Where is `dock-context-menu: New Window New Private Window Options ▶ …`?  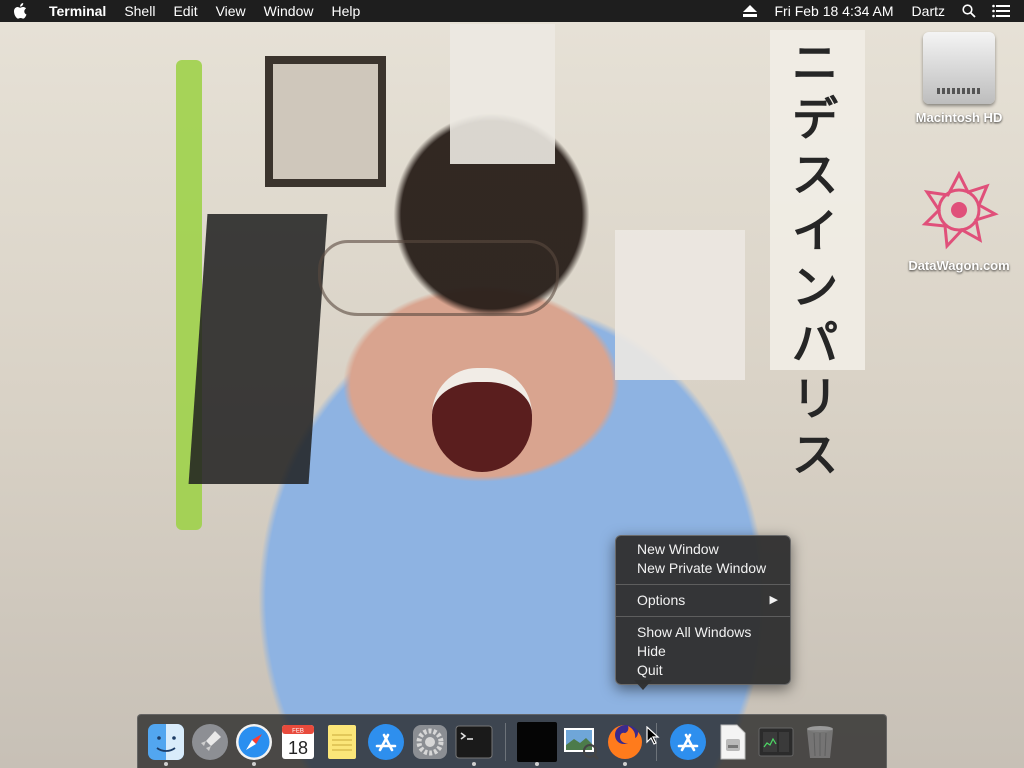 dock-context-menu: New Window New Private Window Options ▶ … is located at coordinates (703, 610).